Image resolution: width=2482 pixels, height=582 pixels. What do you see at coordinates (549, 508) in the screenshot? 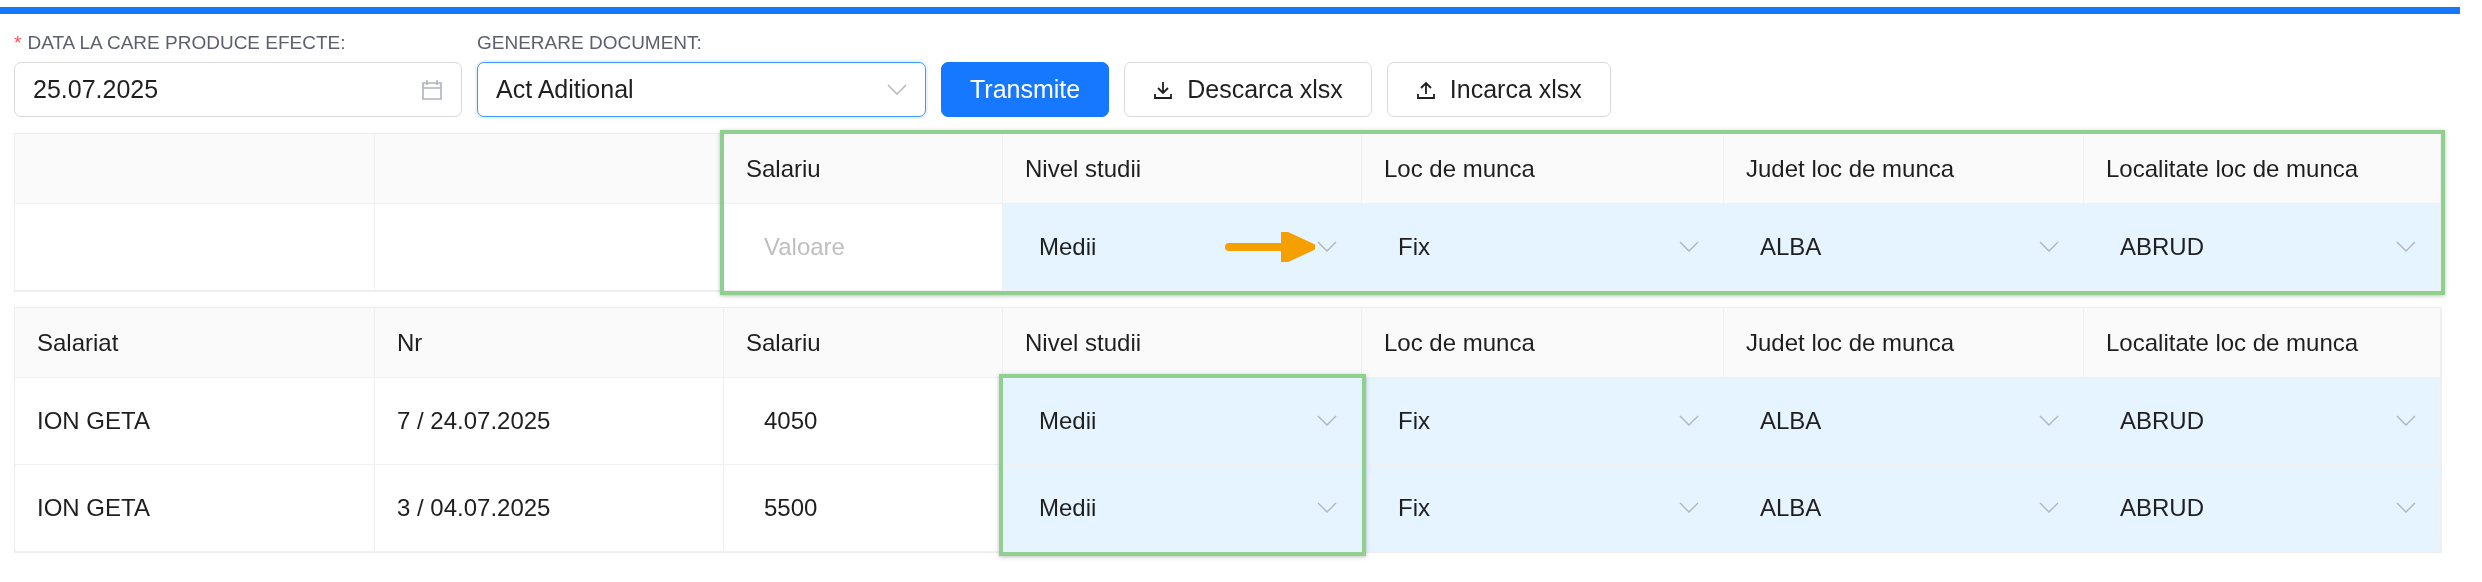
I see `table-cell: 3 / 04.07.2025` at bounding box center [549, 508].